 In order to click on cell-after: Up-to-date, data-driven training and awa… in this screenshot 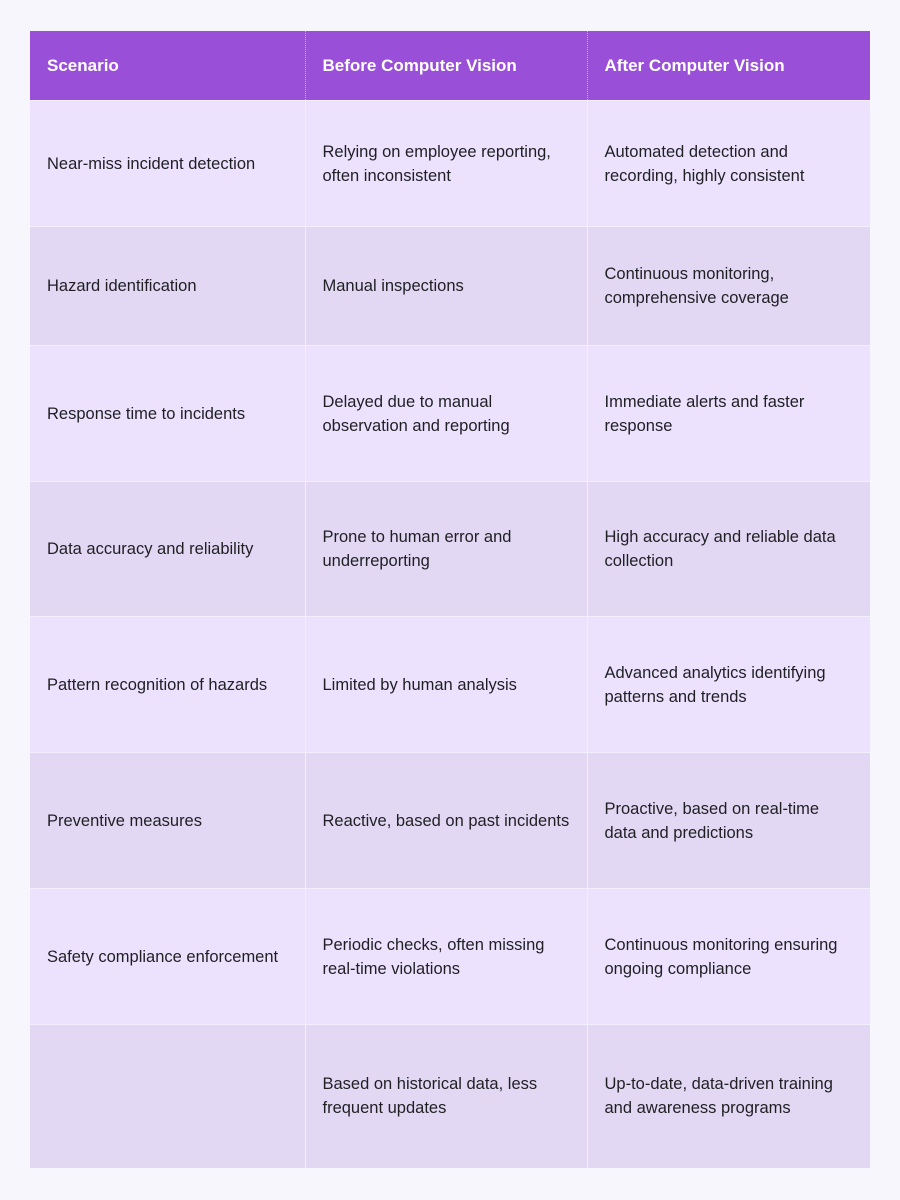, I will do `click(728, 1096)`.